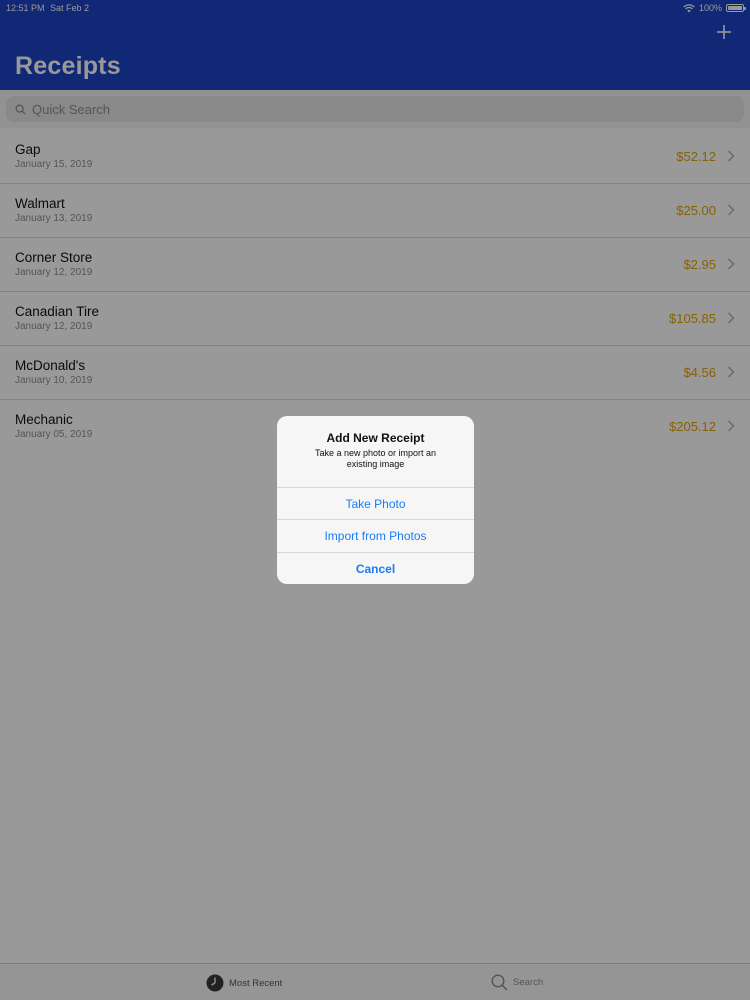  What do you see at coordinates (375, 503) in the screenshot?
I see `take-photo-button: Take Photo` at bounding box center [375, 503].